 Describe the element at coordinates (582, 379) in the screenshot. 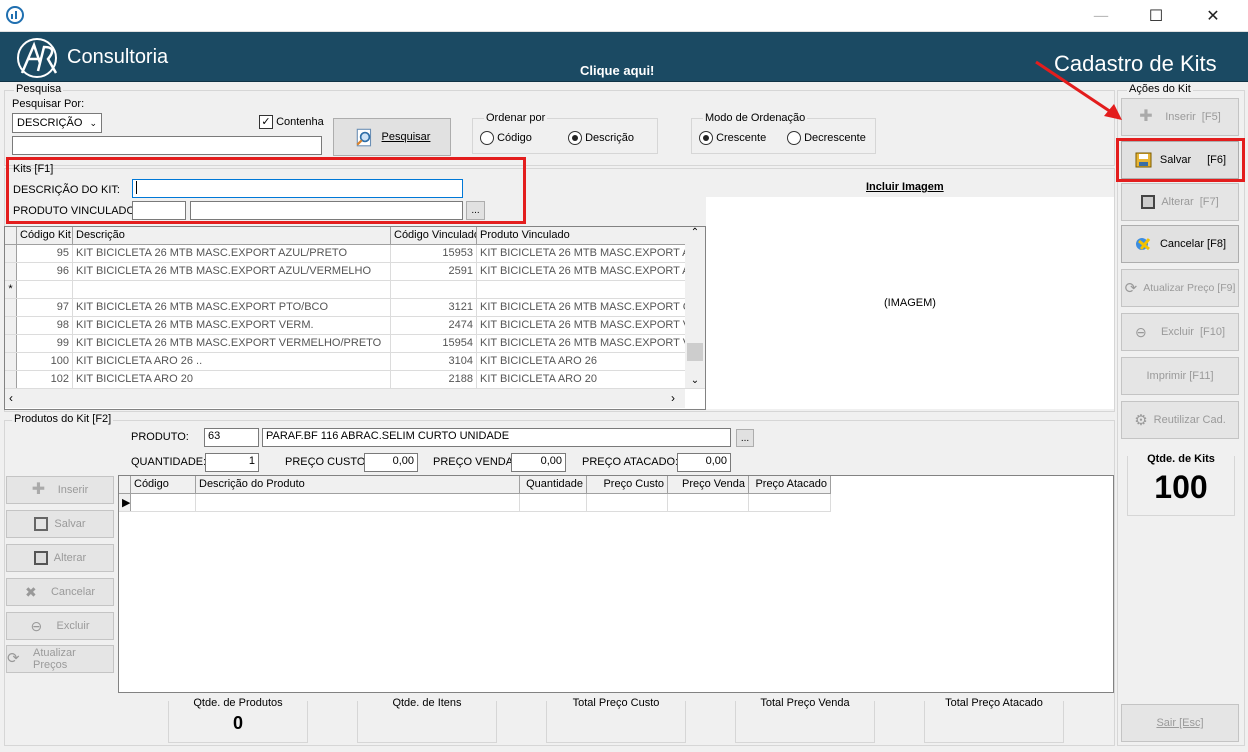

I see `cell-linked-product: KIT BICICLETA ARO 20` at that location.